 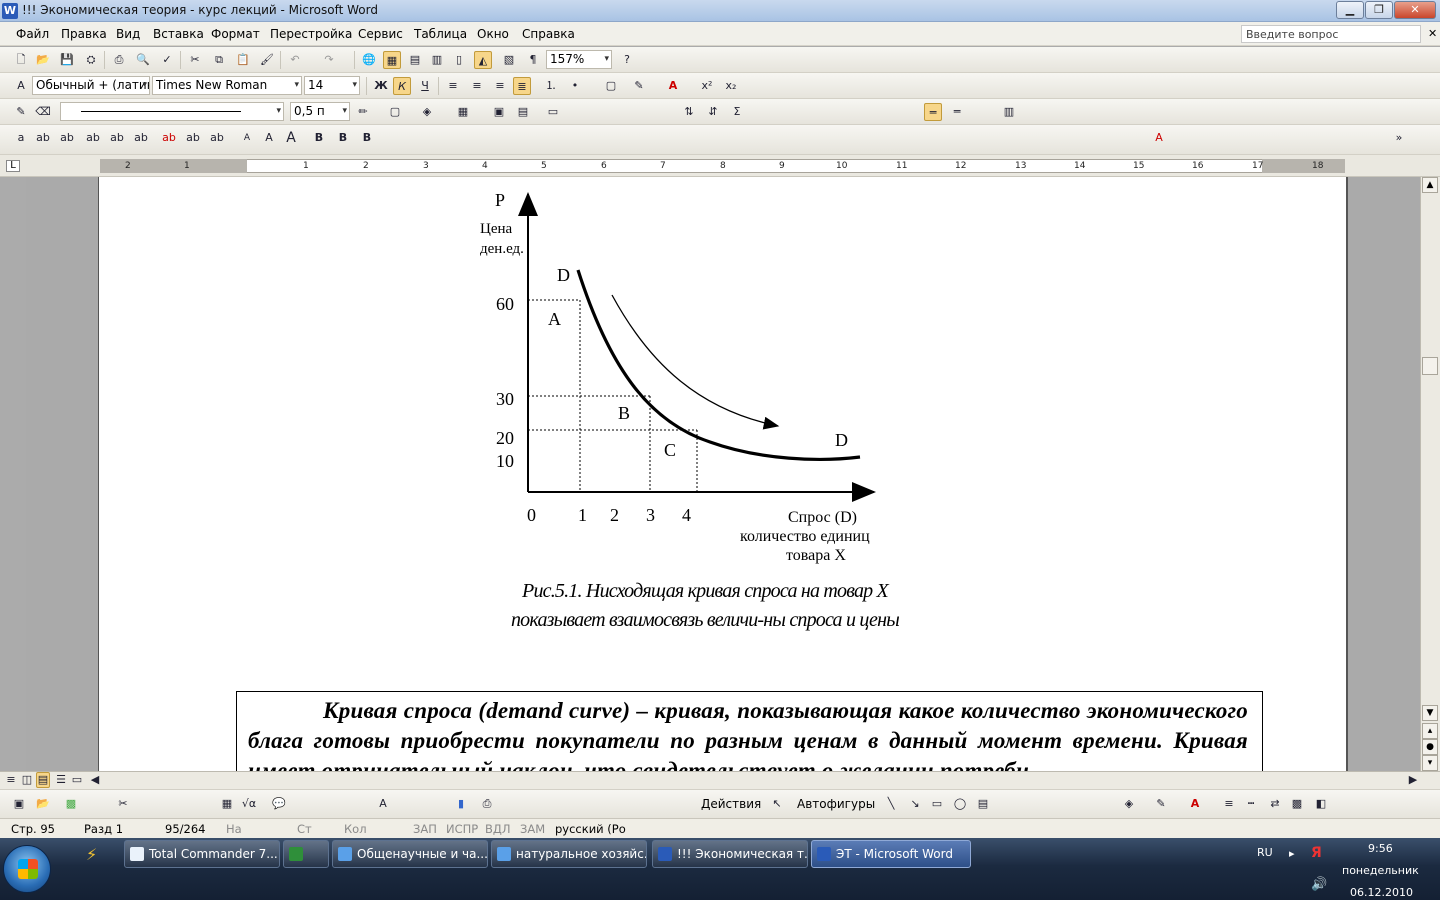 I want to click on scroll-thumb, so click(x=1430, y=366).